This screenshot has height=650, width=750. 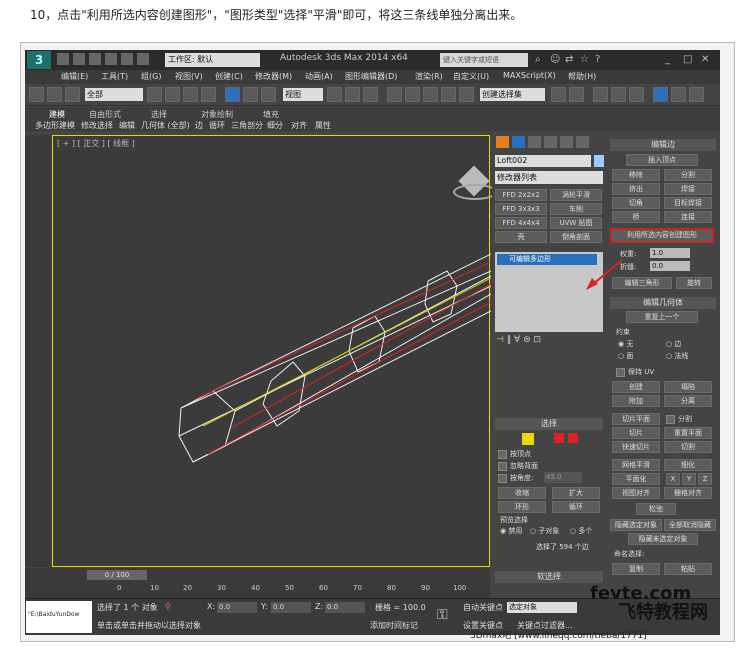 I want to click on constraint-face-radio: ○ 面, so click(x=625, y=356).